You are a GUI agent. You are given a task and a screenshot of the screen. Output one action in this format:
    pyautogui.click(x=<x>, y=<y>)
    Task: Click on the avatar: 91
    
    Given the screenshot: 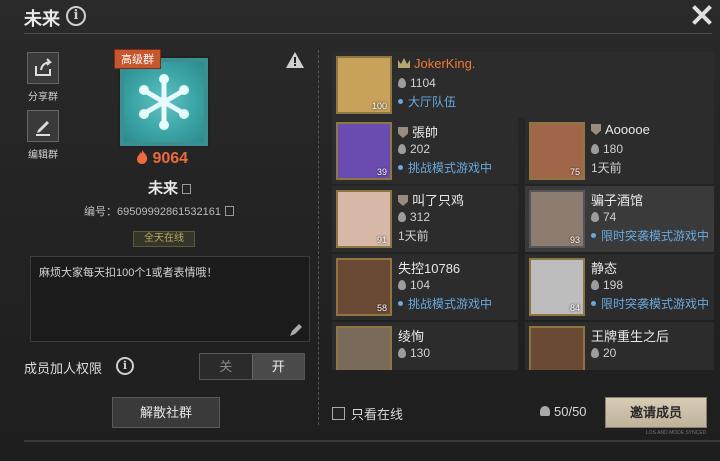 What is the action you would take?
    pyautogui.click(x=364, y=219)
    